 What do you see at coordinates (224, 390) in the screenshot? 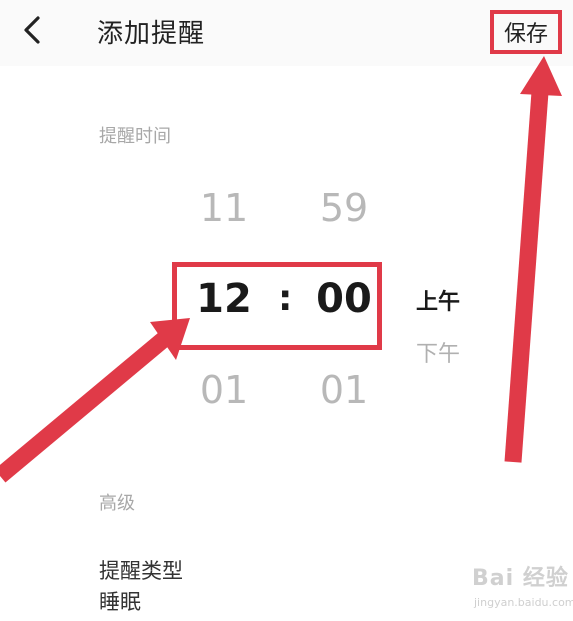
I see `hour-next-option: 01` at bounding box center [224, 390].